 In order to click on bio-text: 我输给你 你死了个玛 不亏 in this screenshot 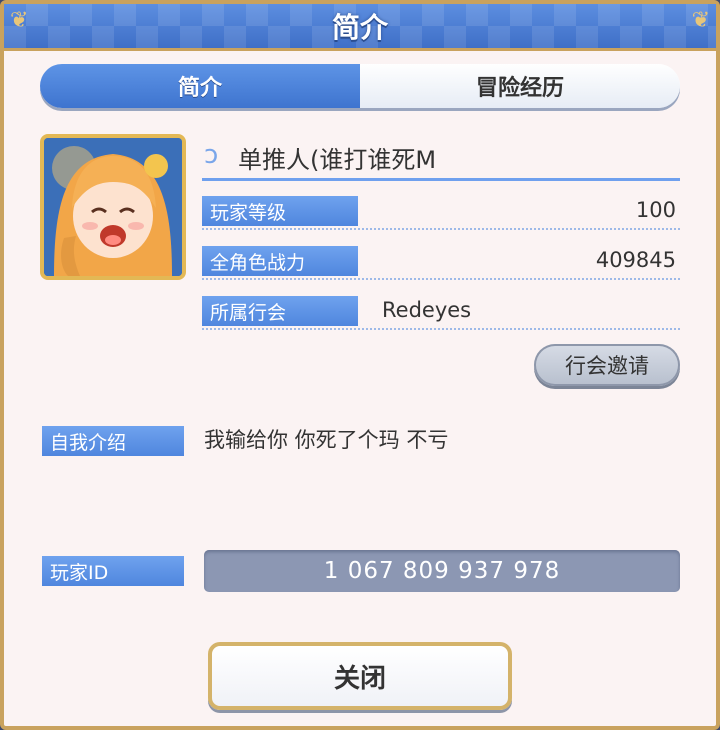, I will do `click(326, 440)`.